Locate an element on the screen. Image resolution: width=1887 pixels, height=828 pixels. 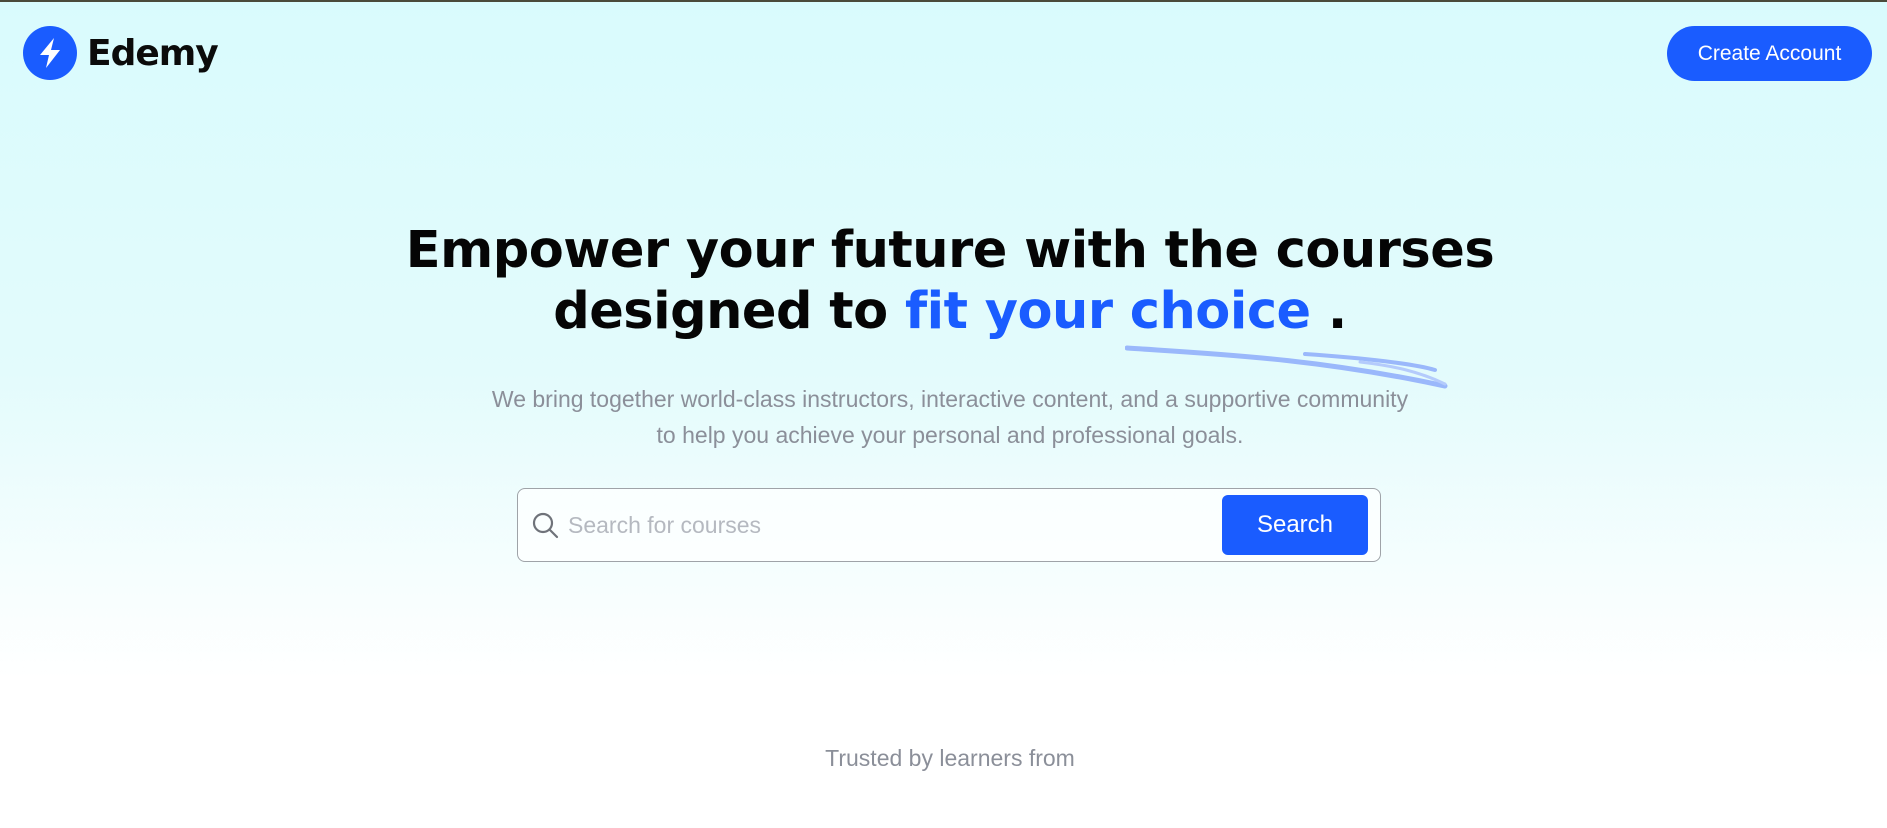
create-account-button: Create Account is located at coordinates (1769, 53).